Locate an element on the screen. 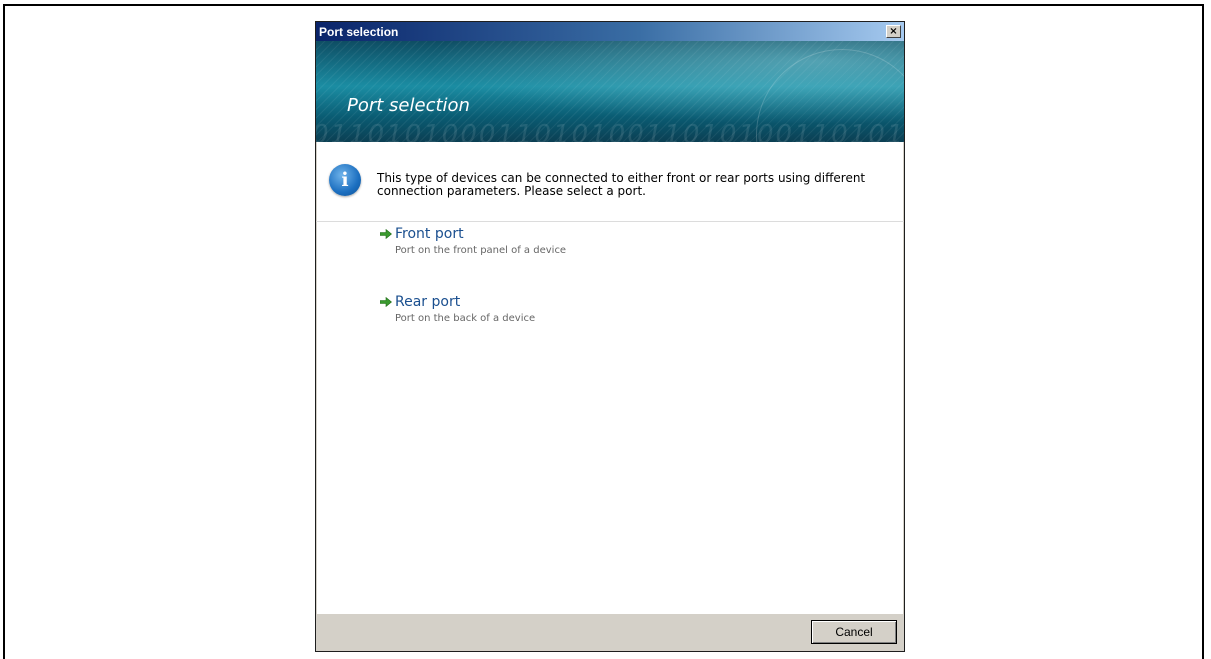 The height and width of the screenshot is (659, 1211). front-port-description: Port on the front panel of a device is located at coordinates (481, 250).